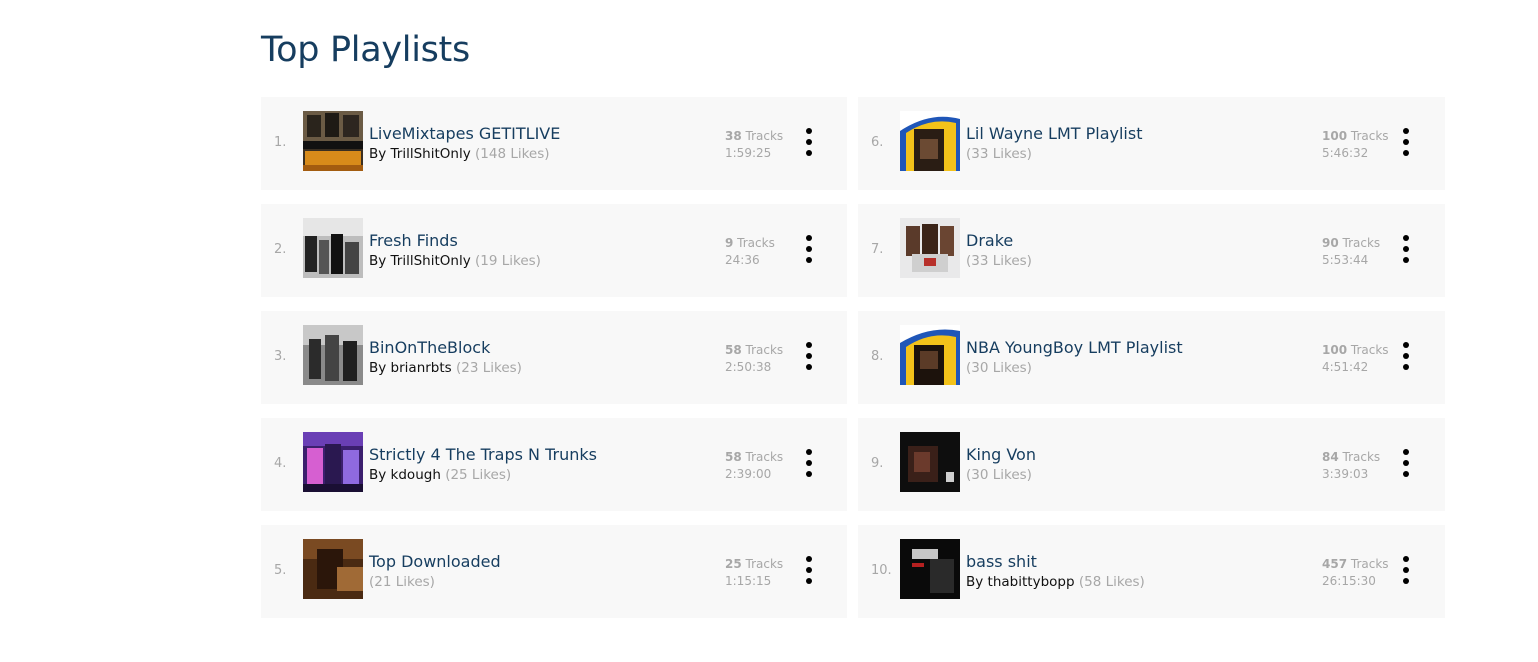  What do you see at coordinates (989, 240) in the screenshot?
I see `playlist-name: Drake` at bounding box center [989, 240].